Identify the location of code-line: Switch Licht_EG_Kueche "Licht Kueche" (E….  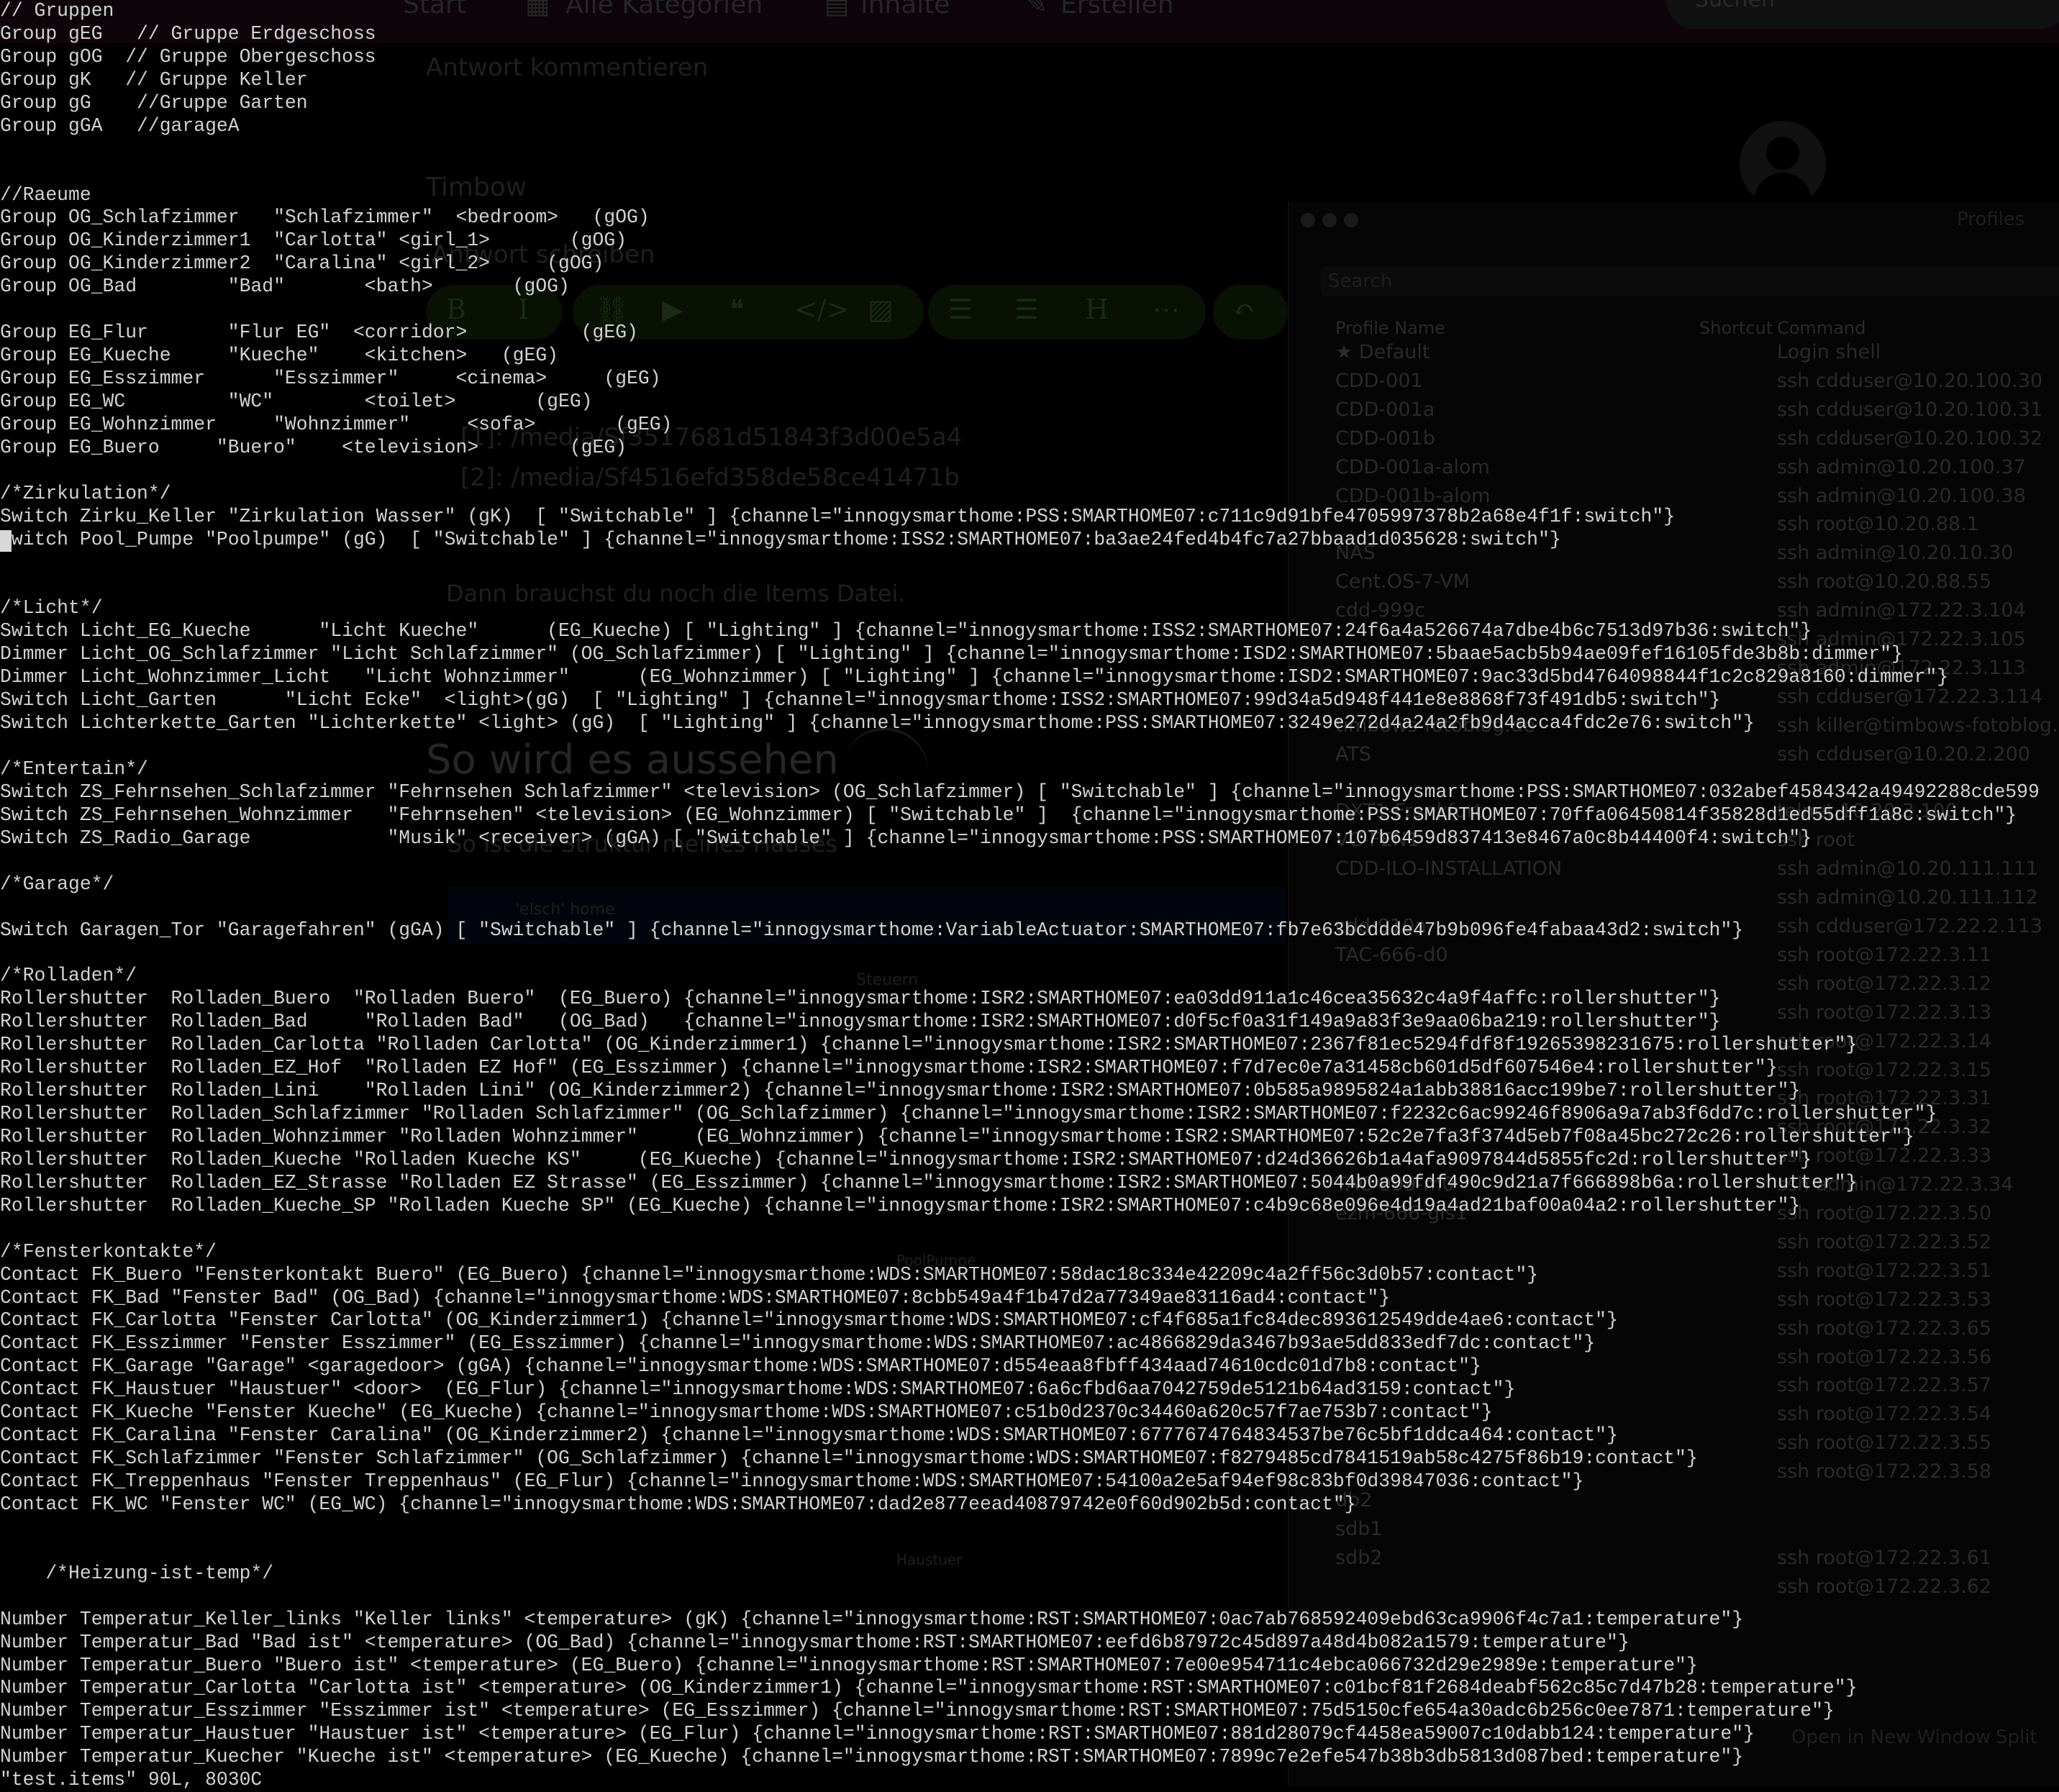
(906, 631).